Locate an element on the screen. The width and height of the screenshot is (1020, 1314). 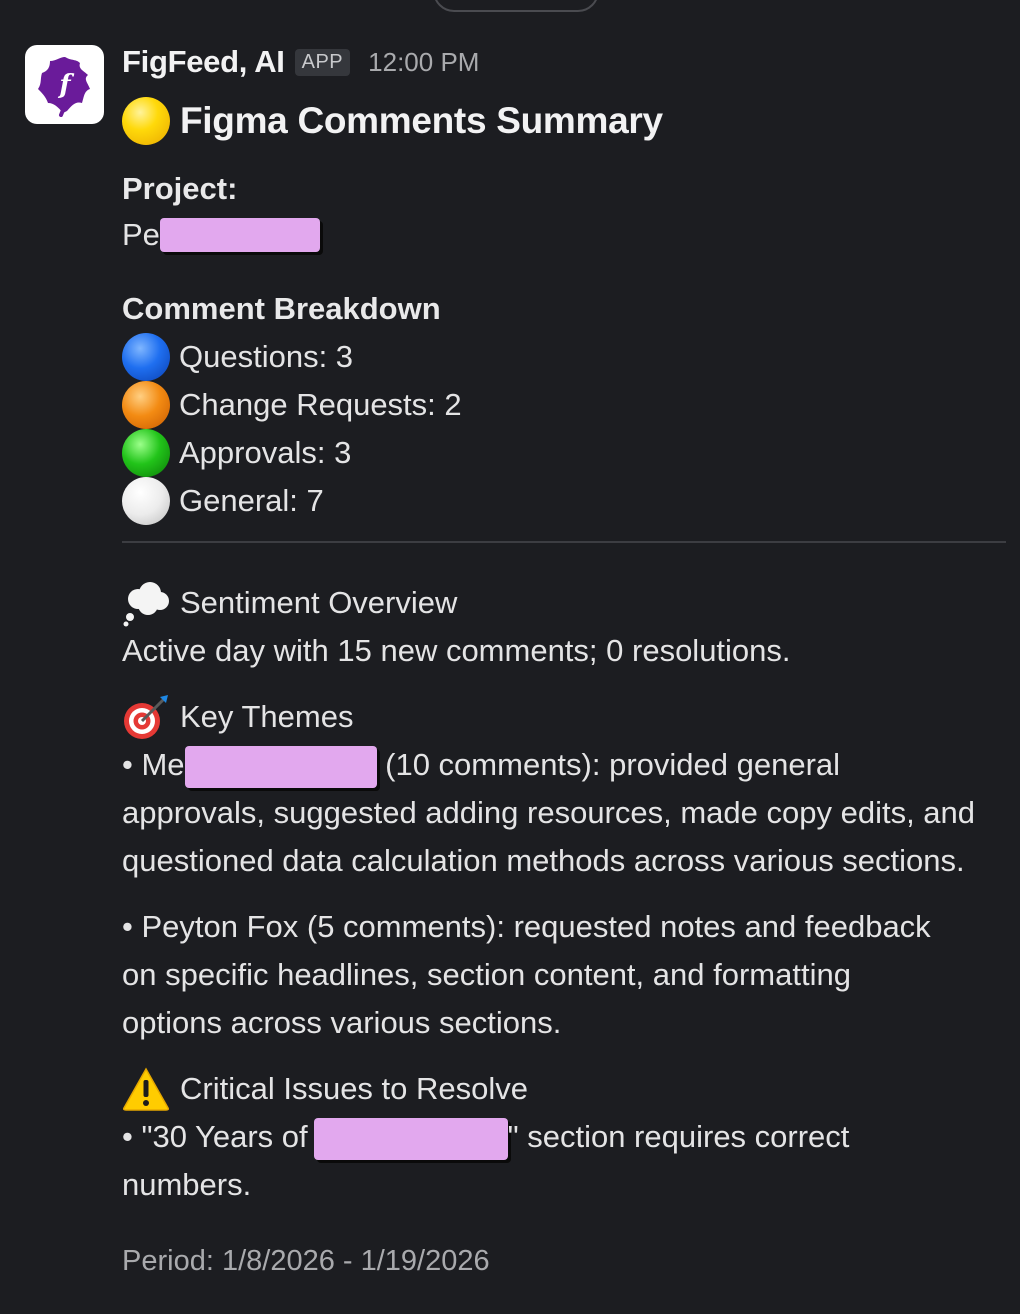
breakdown-change-requests: Change Requests: 2 is located at coordinates (562, 405).